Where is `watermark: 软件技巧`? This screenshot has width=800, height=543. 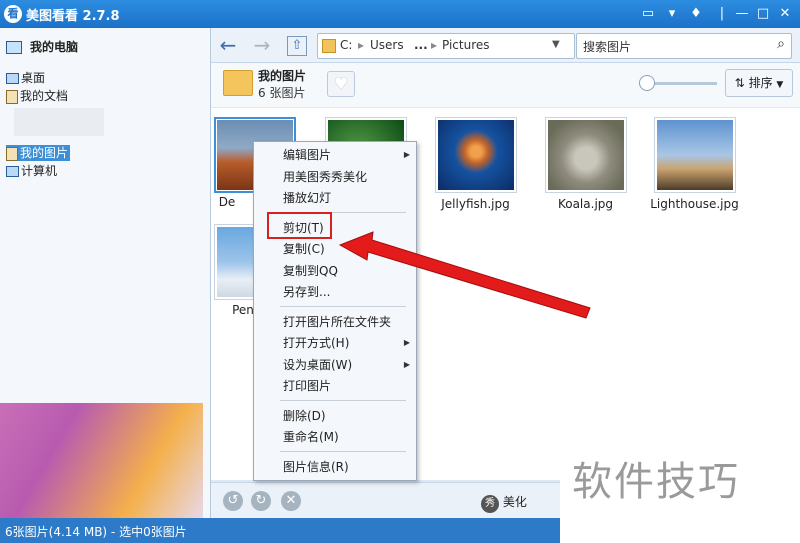 watermark: 软件技巧 is located at coordinates (680, 484).